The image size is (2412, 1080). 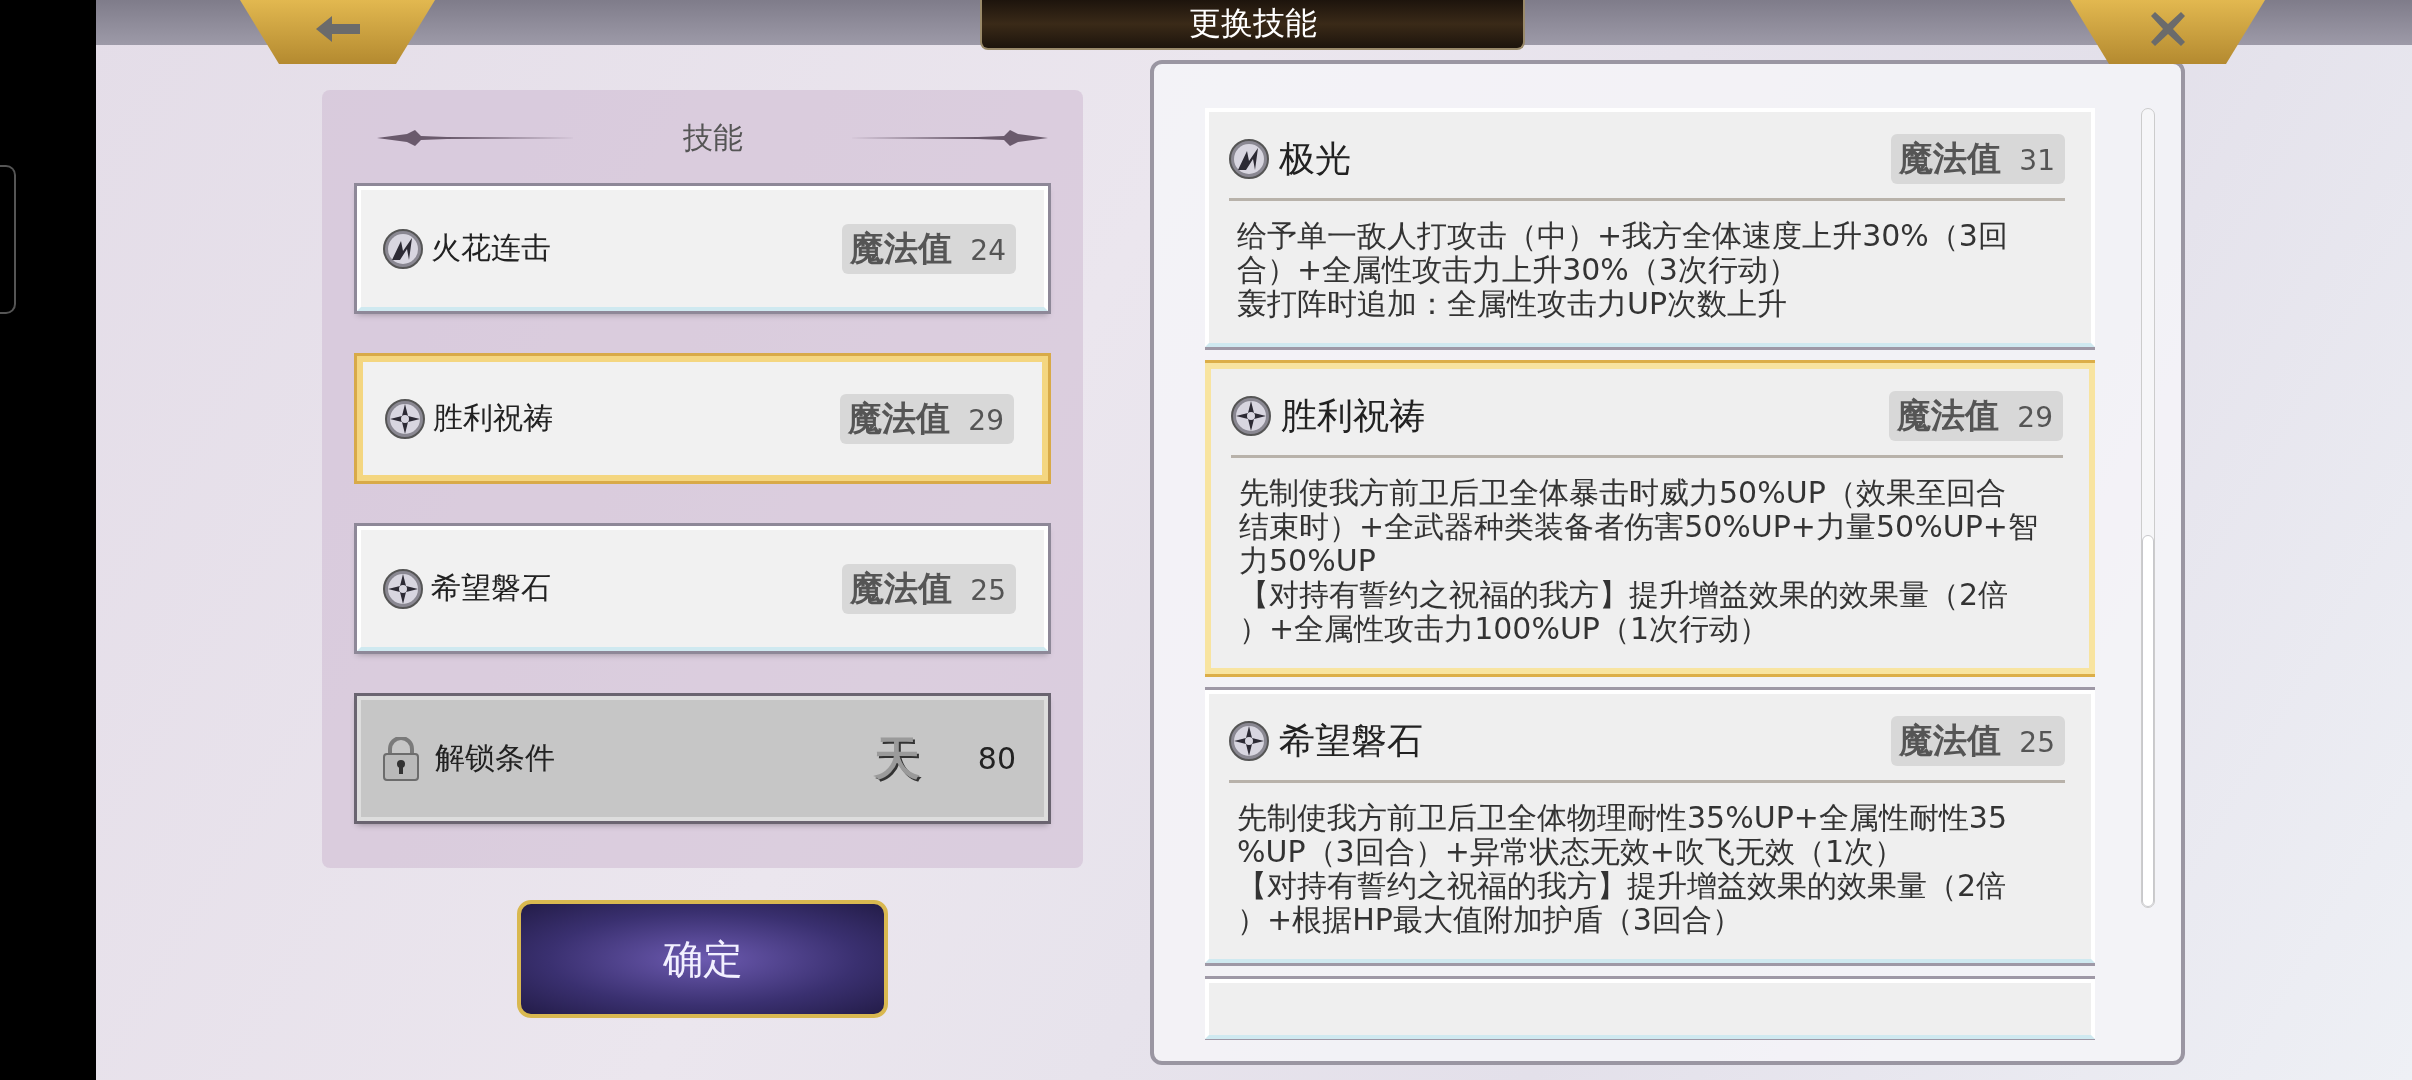 I want to click on description-line: ）+根据HP最大值附加护盾（3回合）, so click(x=1490, y=920).